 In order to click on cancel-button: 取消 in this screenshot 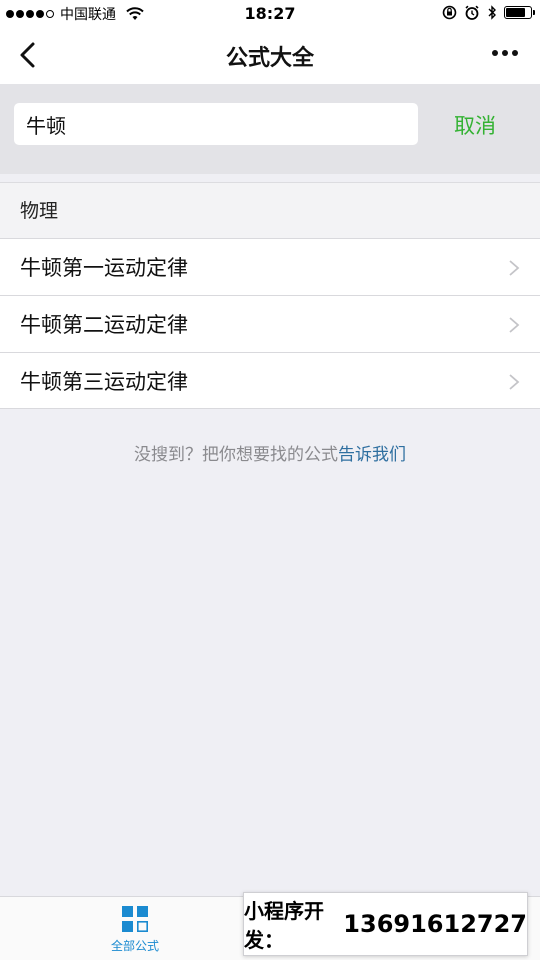, I will do `click(475, 125)`.